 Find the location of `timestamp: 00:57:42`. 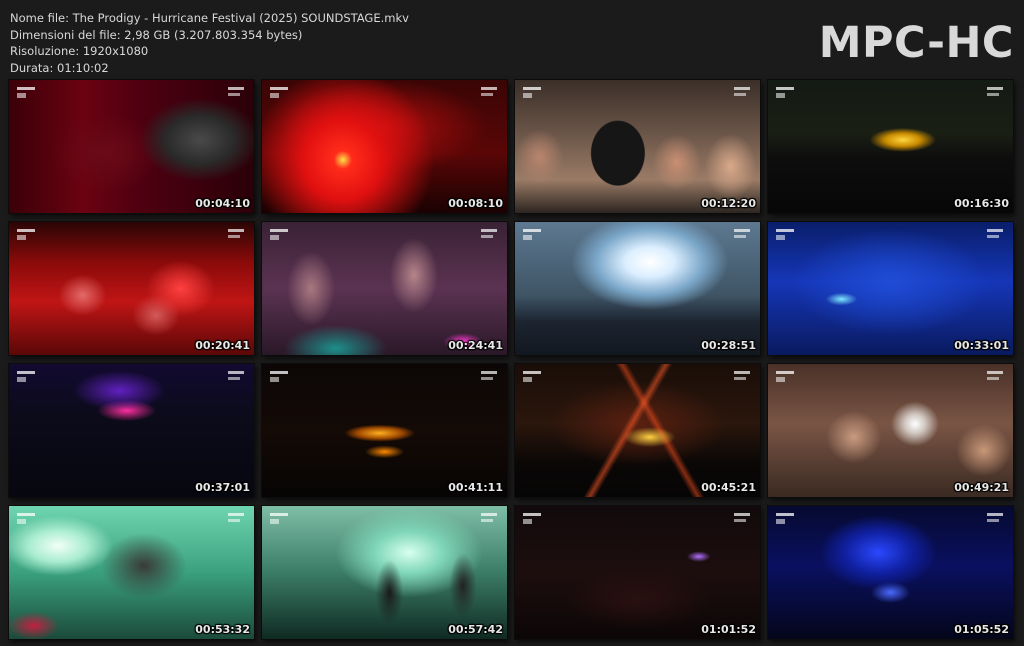

timestamp: 00:57:42 is located at coordinates (475, 629).